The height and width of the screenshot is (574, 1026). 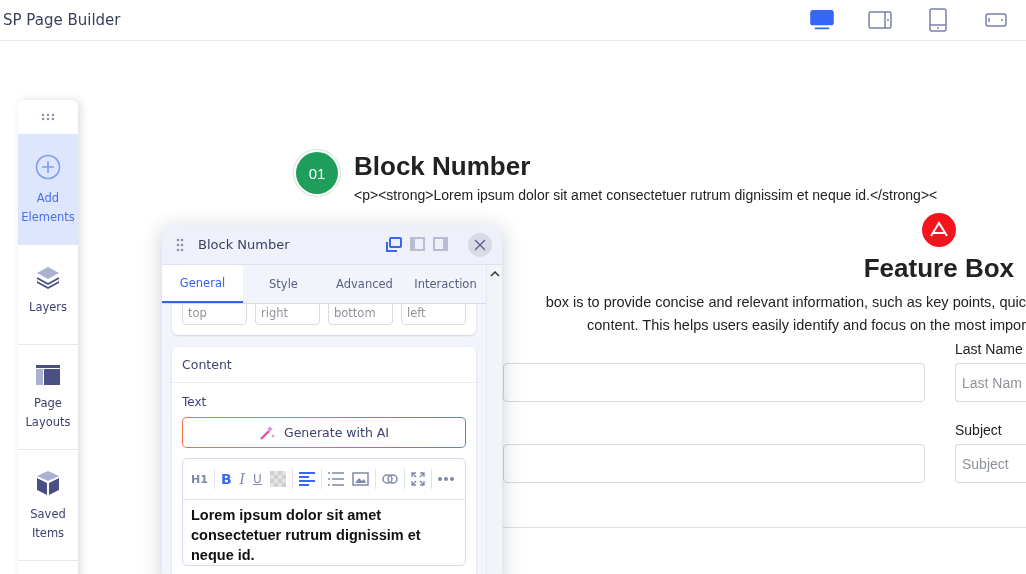 What do you see at coordinates (287, 314) in the screenshot?
I see `spacing-input: right` at bounding box center [287, 314].